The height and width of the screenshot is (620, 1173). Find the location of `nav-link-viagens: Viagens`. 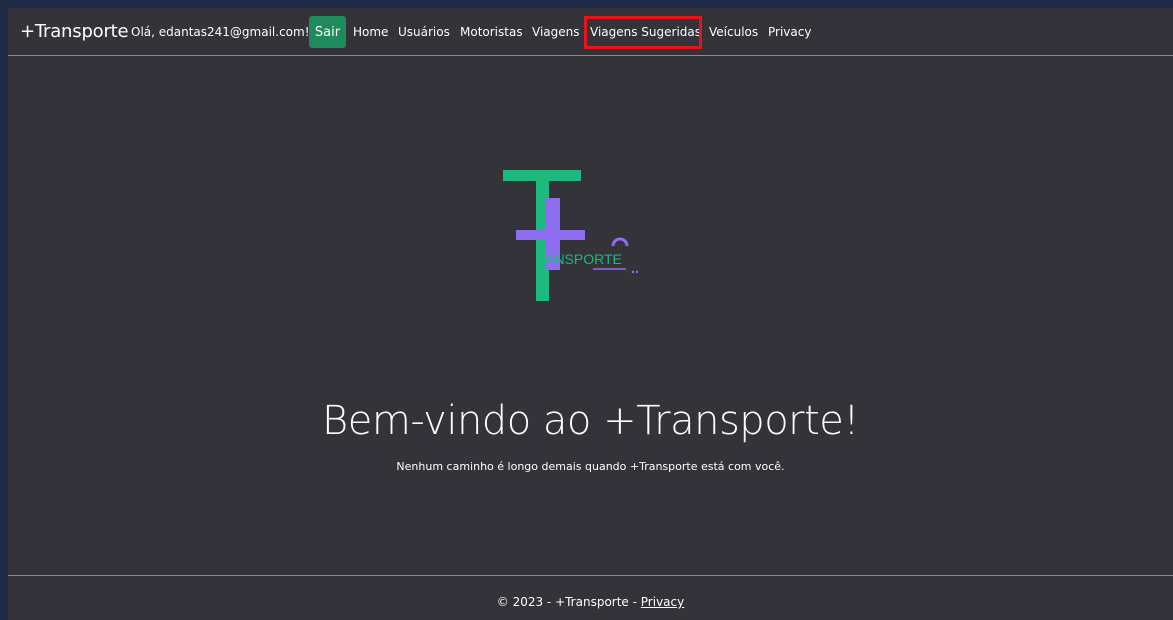

nav-link-viagens: Viagens is located at coordinates (556, 32).